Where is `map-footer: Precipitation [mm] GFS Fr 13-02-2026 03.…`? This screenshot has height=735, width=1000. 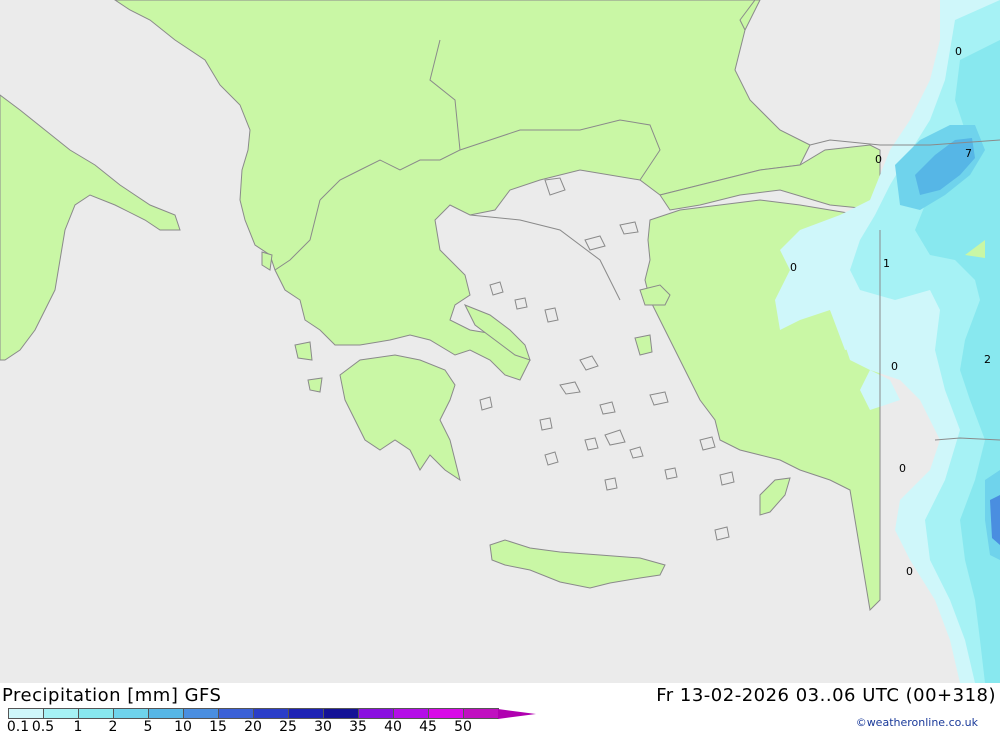
map-footer: Precipitation [mm] GFS Fr 13-02-2026 03.… is located at coordinates (500, 709).